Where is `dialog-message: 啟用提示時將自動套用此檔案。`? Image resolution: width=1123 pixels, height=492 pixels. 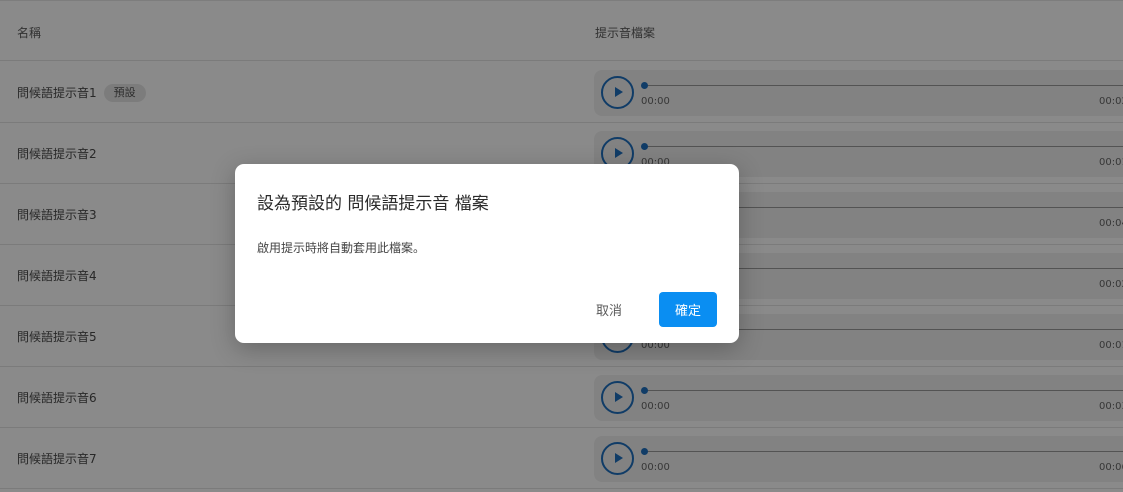
dialog-message: 啟用提示時將自動套用此檔案。 is located at coordinates (341, 248).